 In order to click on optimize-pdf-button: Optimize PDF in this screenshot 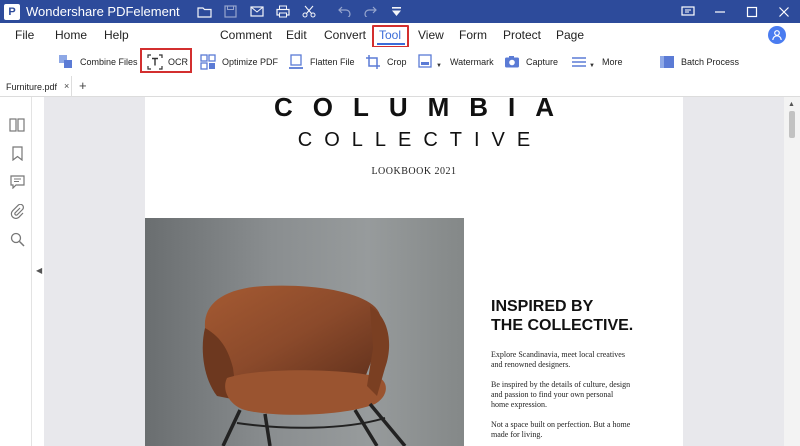, I will do `click(239, 62)`.